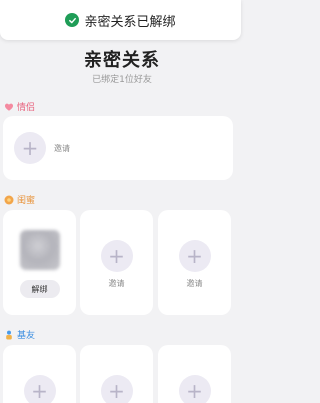 Image resolution: width=320 pixels, height=403 pixels. I want to click on unbind-success-toast: 亲密关系已解绑, so click(120, 20).